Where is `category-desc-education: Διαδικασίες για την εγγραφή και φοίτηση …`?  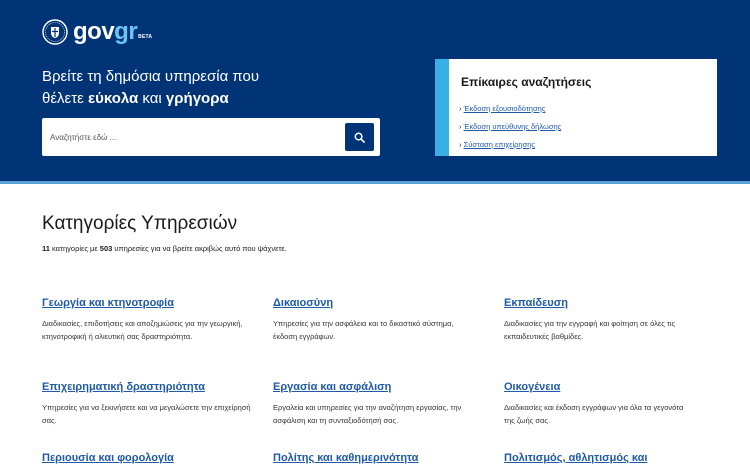 category-desc-education: Διαδικασίες για την εγγραφή και φοίτηση … is located at coordinates (590, 330).